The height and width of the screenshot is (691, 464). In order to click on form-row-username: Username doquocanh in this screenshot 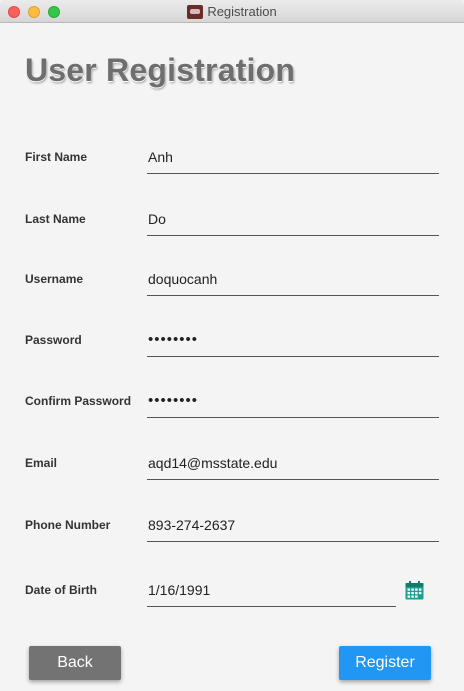, I will do `click(232, 279)`.